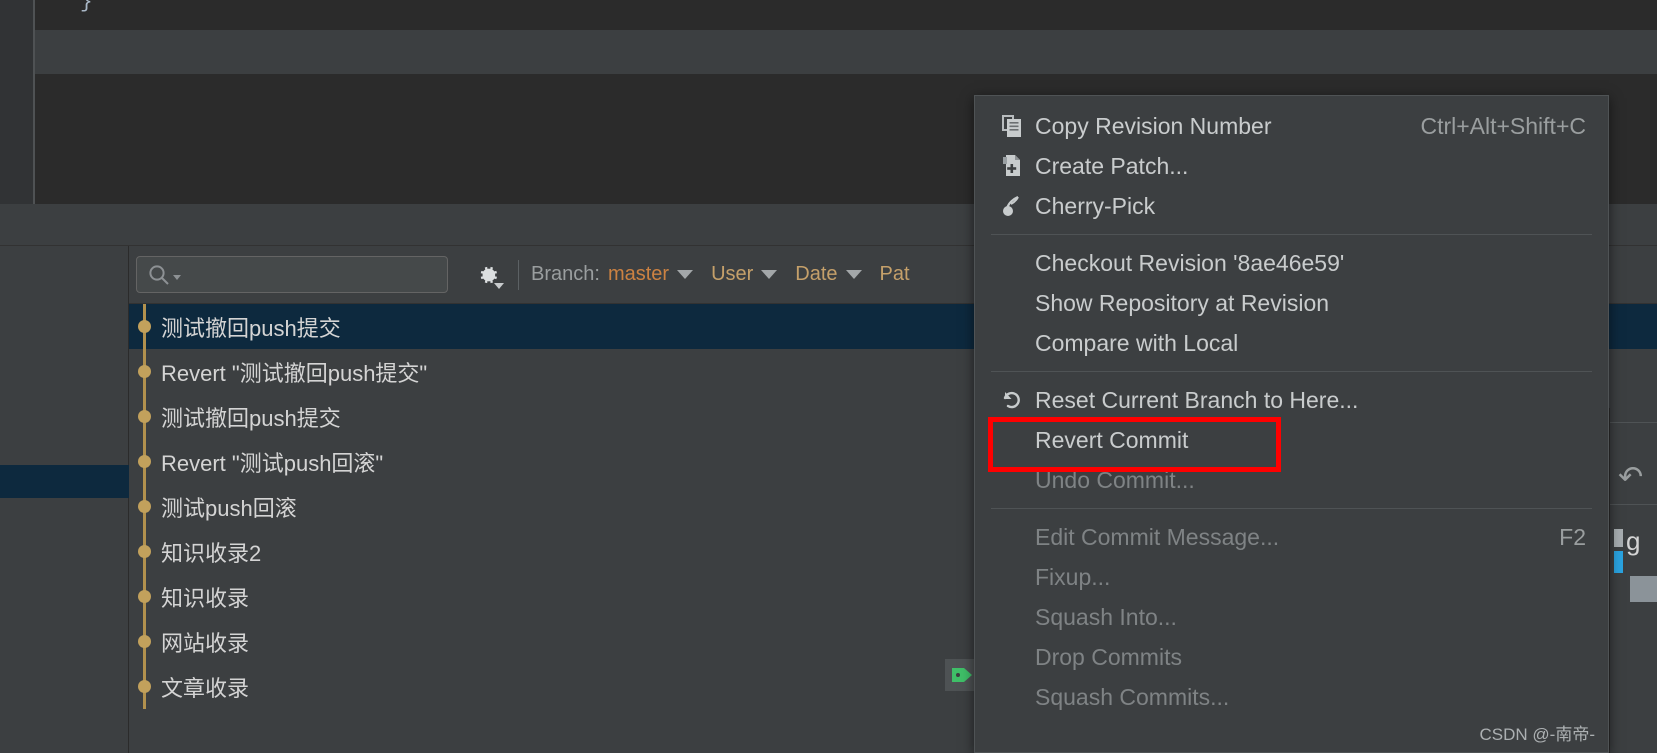  Describe the element at coordinates (1572, 536) in the screenshot. I see `menu-item-shortcut: F2` at that location.